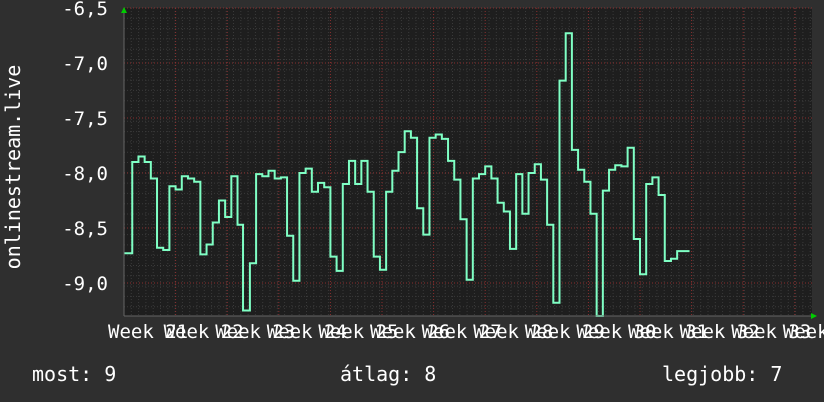 The image size is (824, 402). Describe the element at coordinates (814, 316) in the screenshot. I see `x-axis-arrow` at that location.